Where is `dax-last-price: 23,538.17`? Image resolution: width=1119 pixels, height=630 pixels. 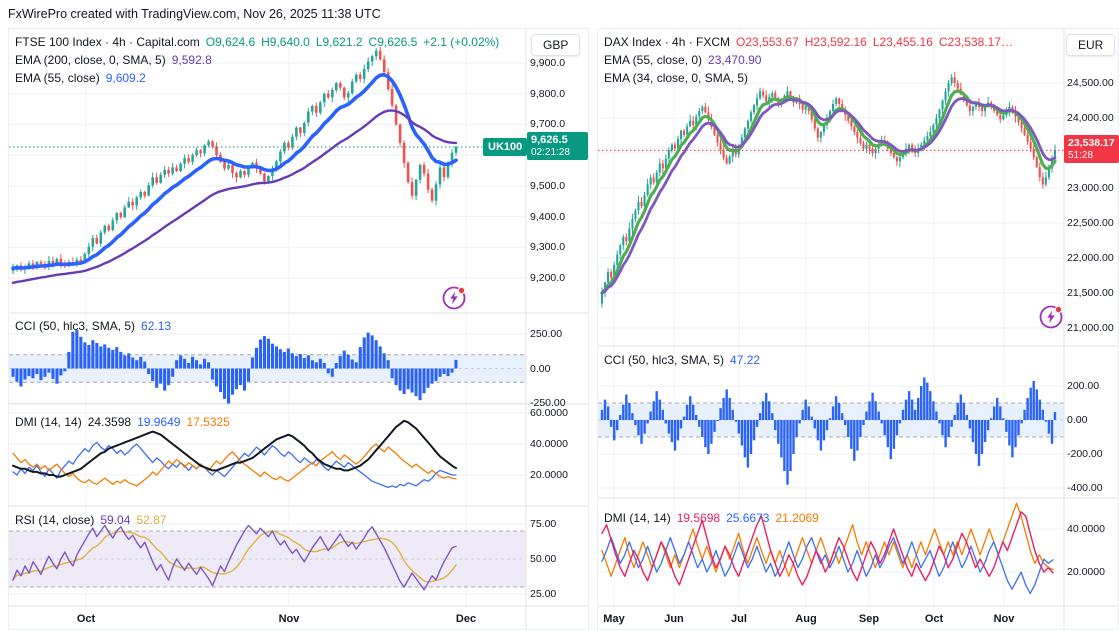
dax-last-price: 23,538.17 is located at coordinates (1091, 143).